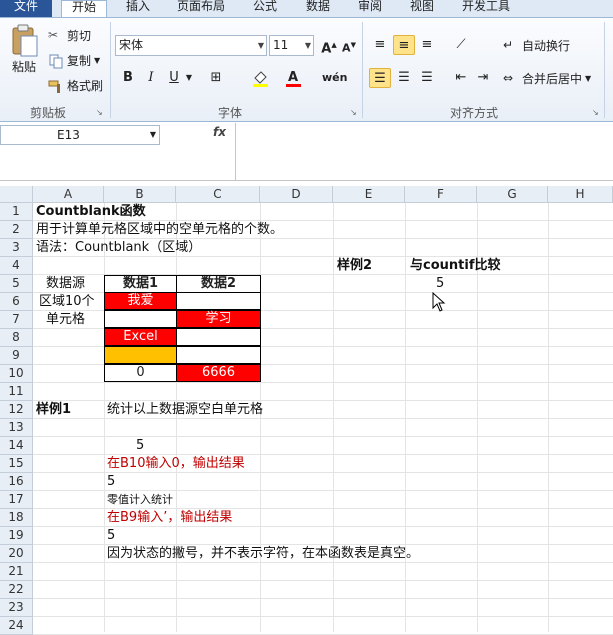 This screenshot has width=613, height=635. Describe the element at coordinates (26, 8) in the screenshot. I see `tab-file: 文件` at that location.